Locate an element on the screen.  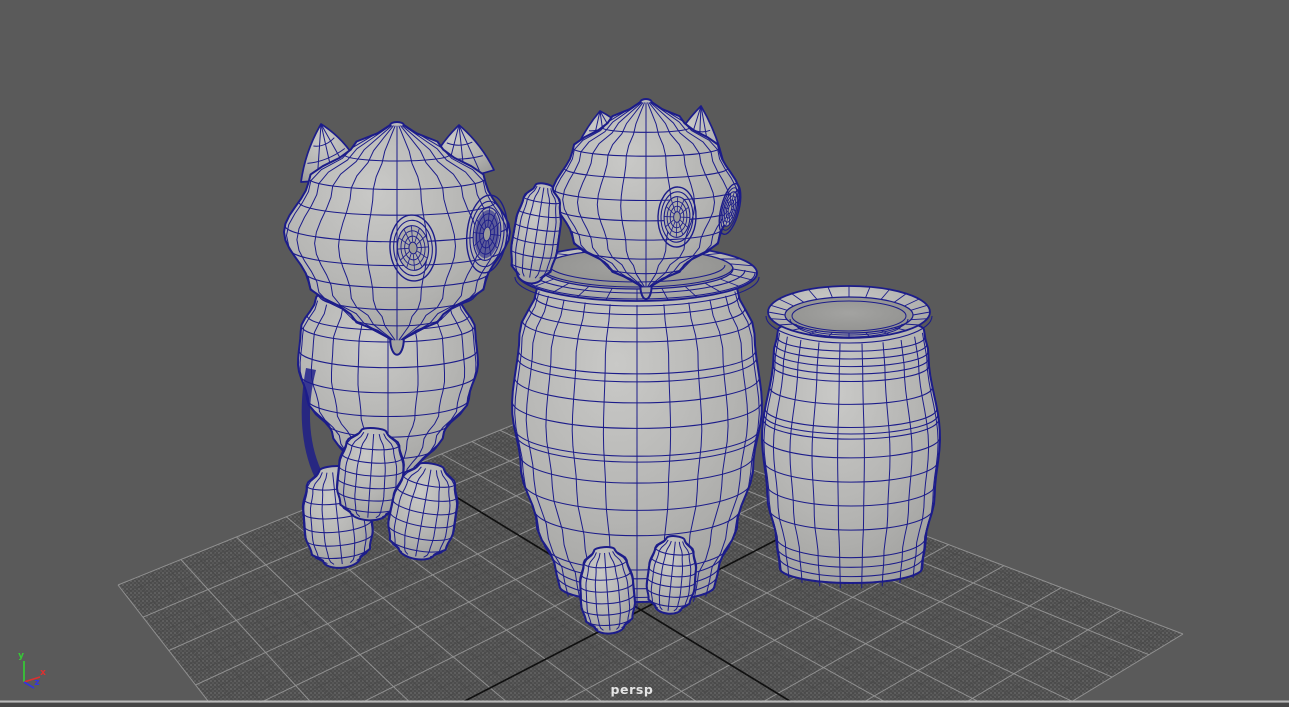
y-axis-label: y is located at coordinates (21, 656).